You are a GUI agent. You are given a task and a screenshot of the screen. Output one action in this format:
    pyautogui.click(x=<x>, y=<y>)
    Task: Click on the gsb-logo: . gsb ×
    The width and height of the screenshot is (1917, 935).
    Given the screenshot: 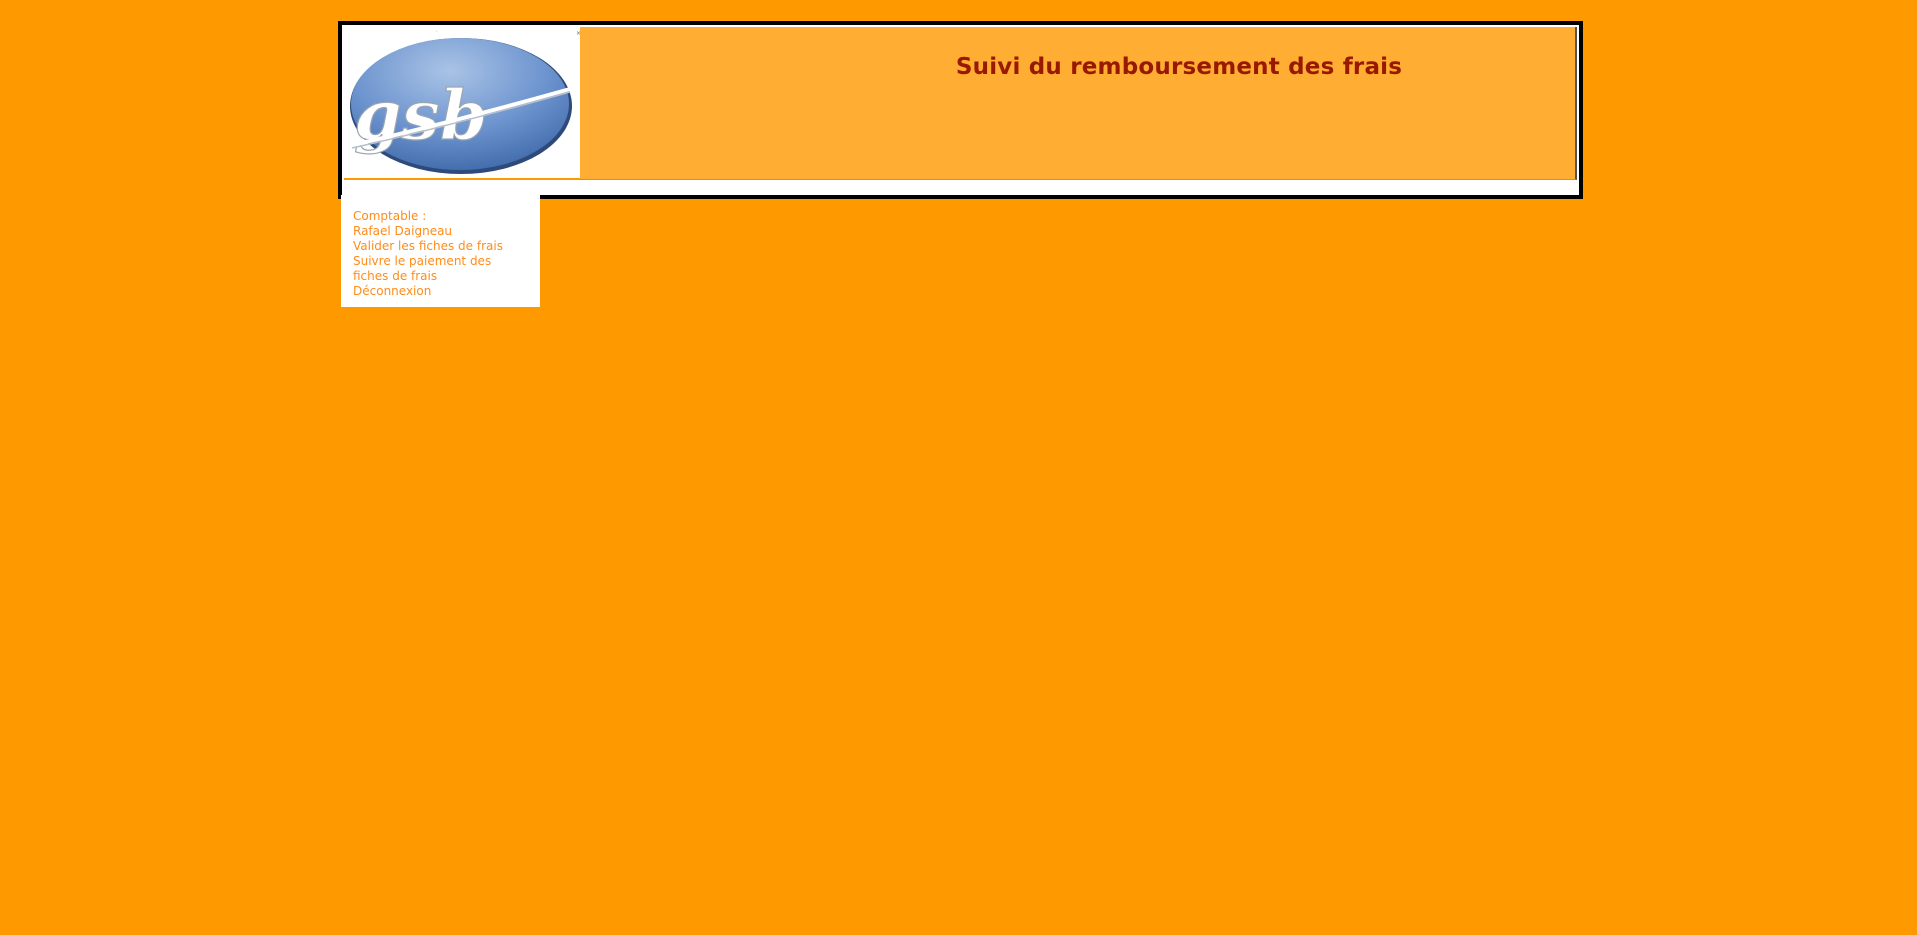 What is the action you would take?
    pyautogui.click(x=462, y=103)
    